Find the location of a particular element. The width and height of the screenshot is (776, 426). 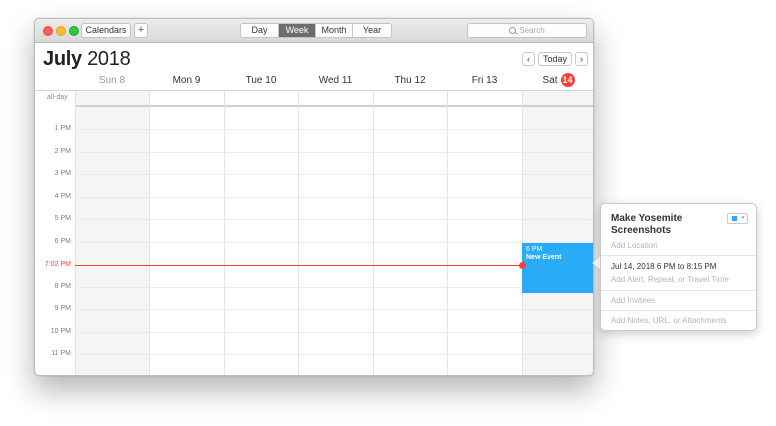

day-header-thu: Thu 12 is located at coordinates (410, 80).